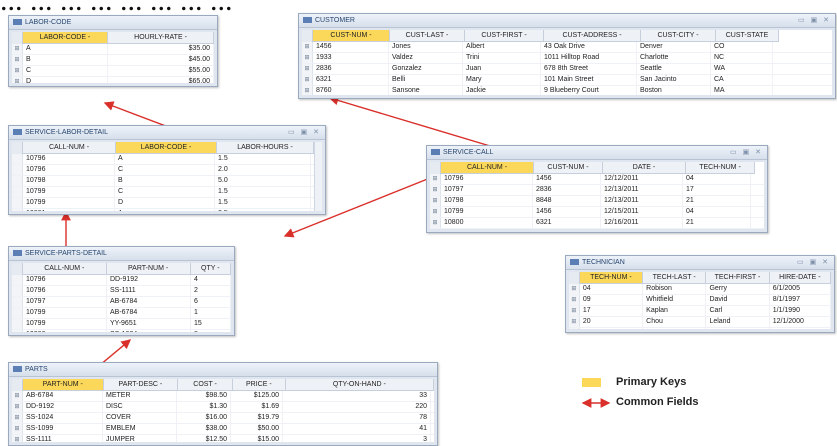  What do you see at coordinates (351, 58) in the screenshot?
I see `table-cell: 1933` at bounding box center [351, 58].